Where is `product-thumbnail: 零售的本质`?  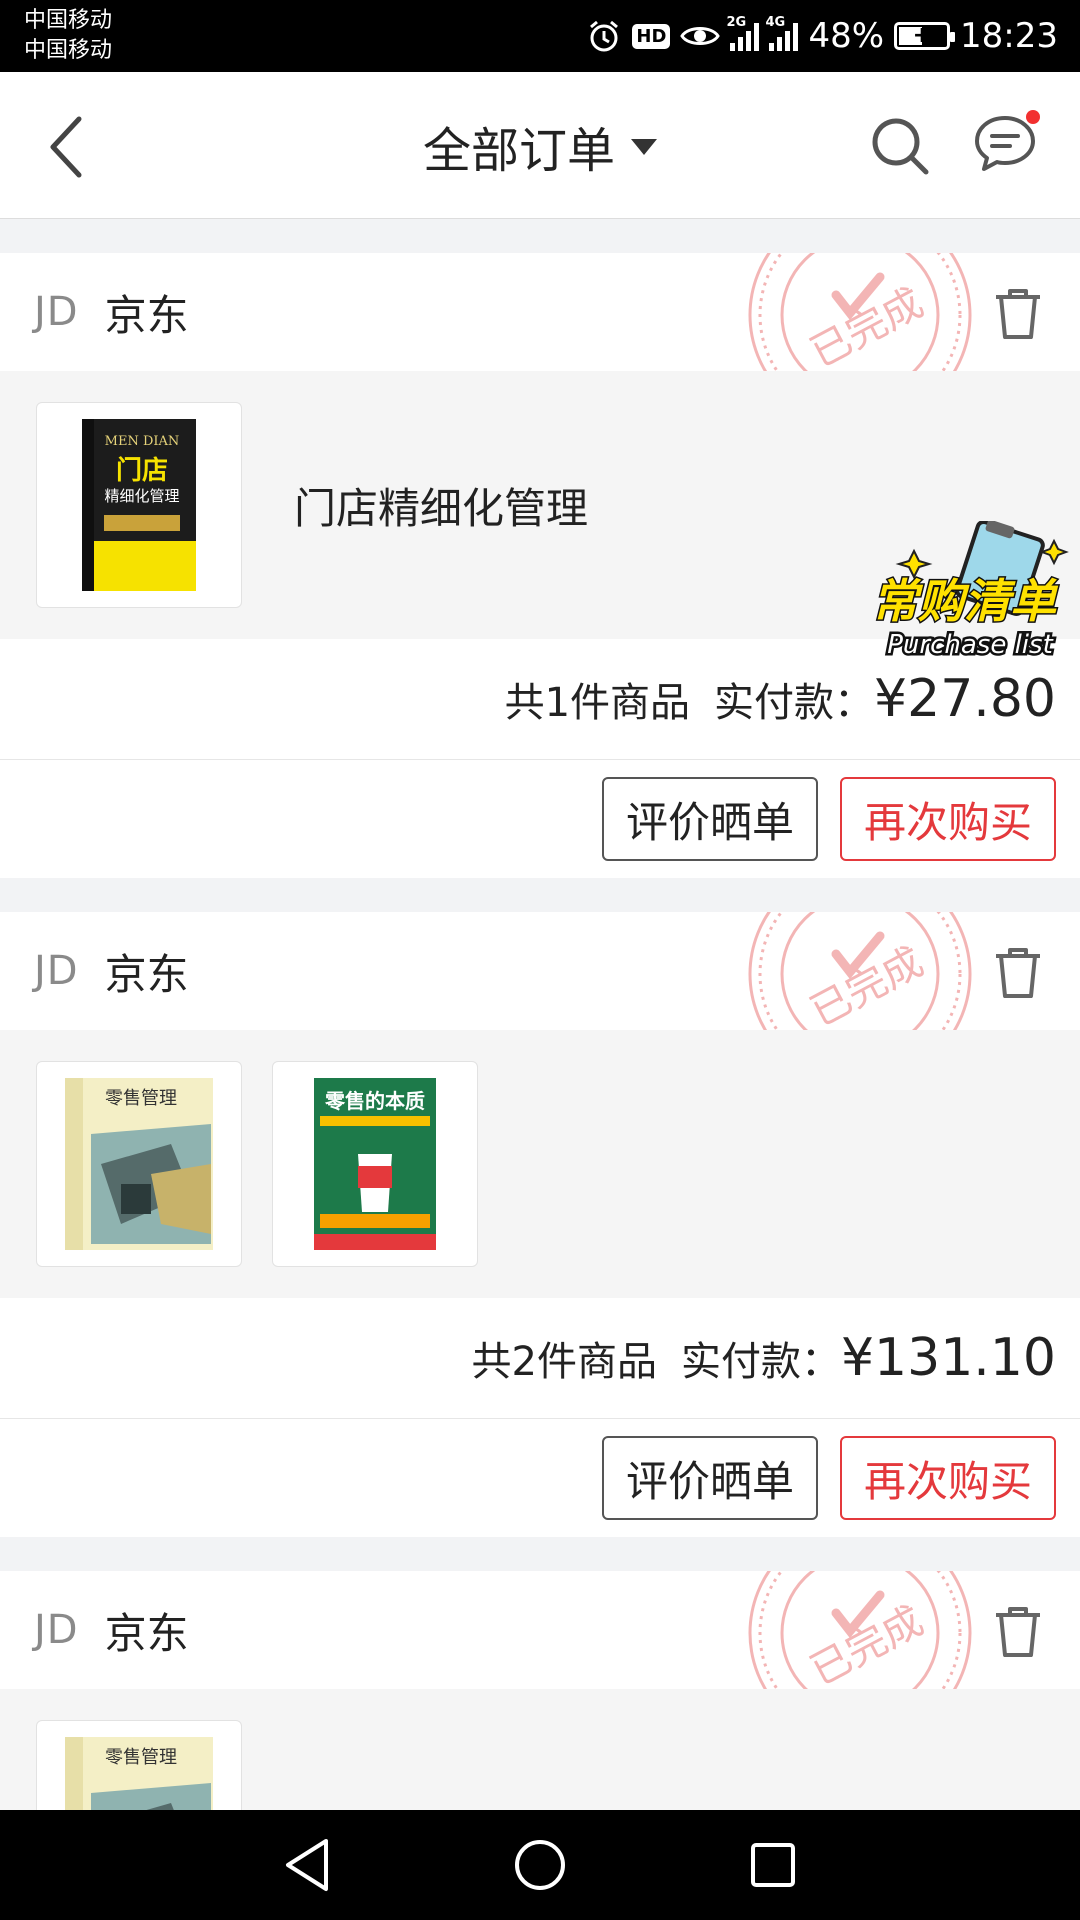
product-thumbnail: 零售的本质 is located at coordinates (375, 1164).